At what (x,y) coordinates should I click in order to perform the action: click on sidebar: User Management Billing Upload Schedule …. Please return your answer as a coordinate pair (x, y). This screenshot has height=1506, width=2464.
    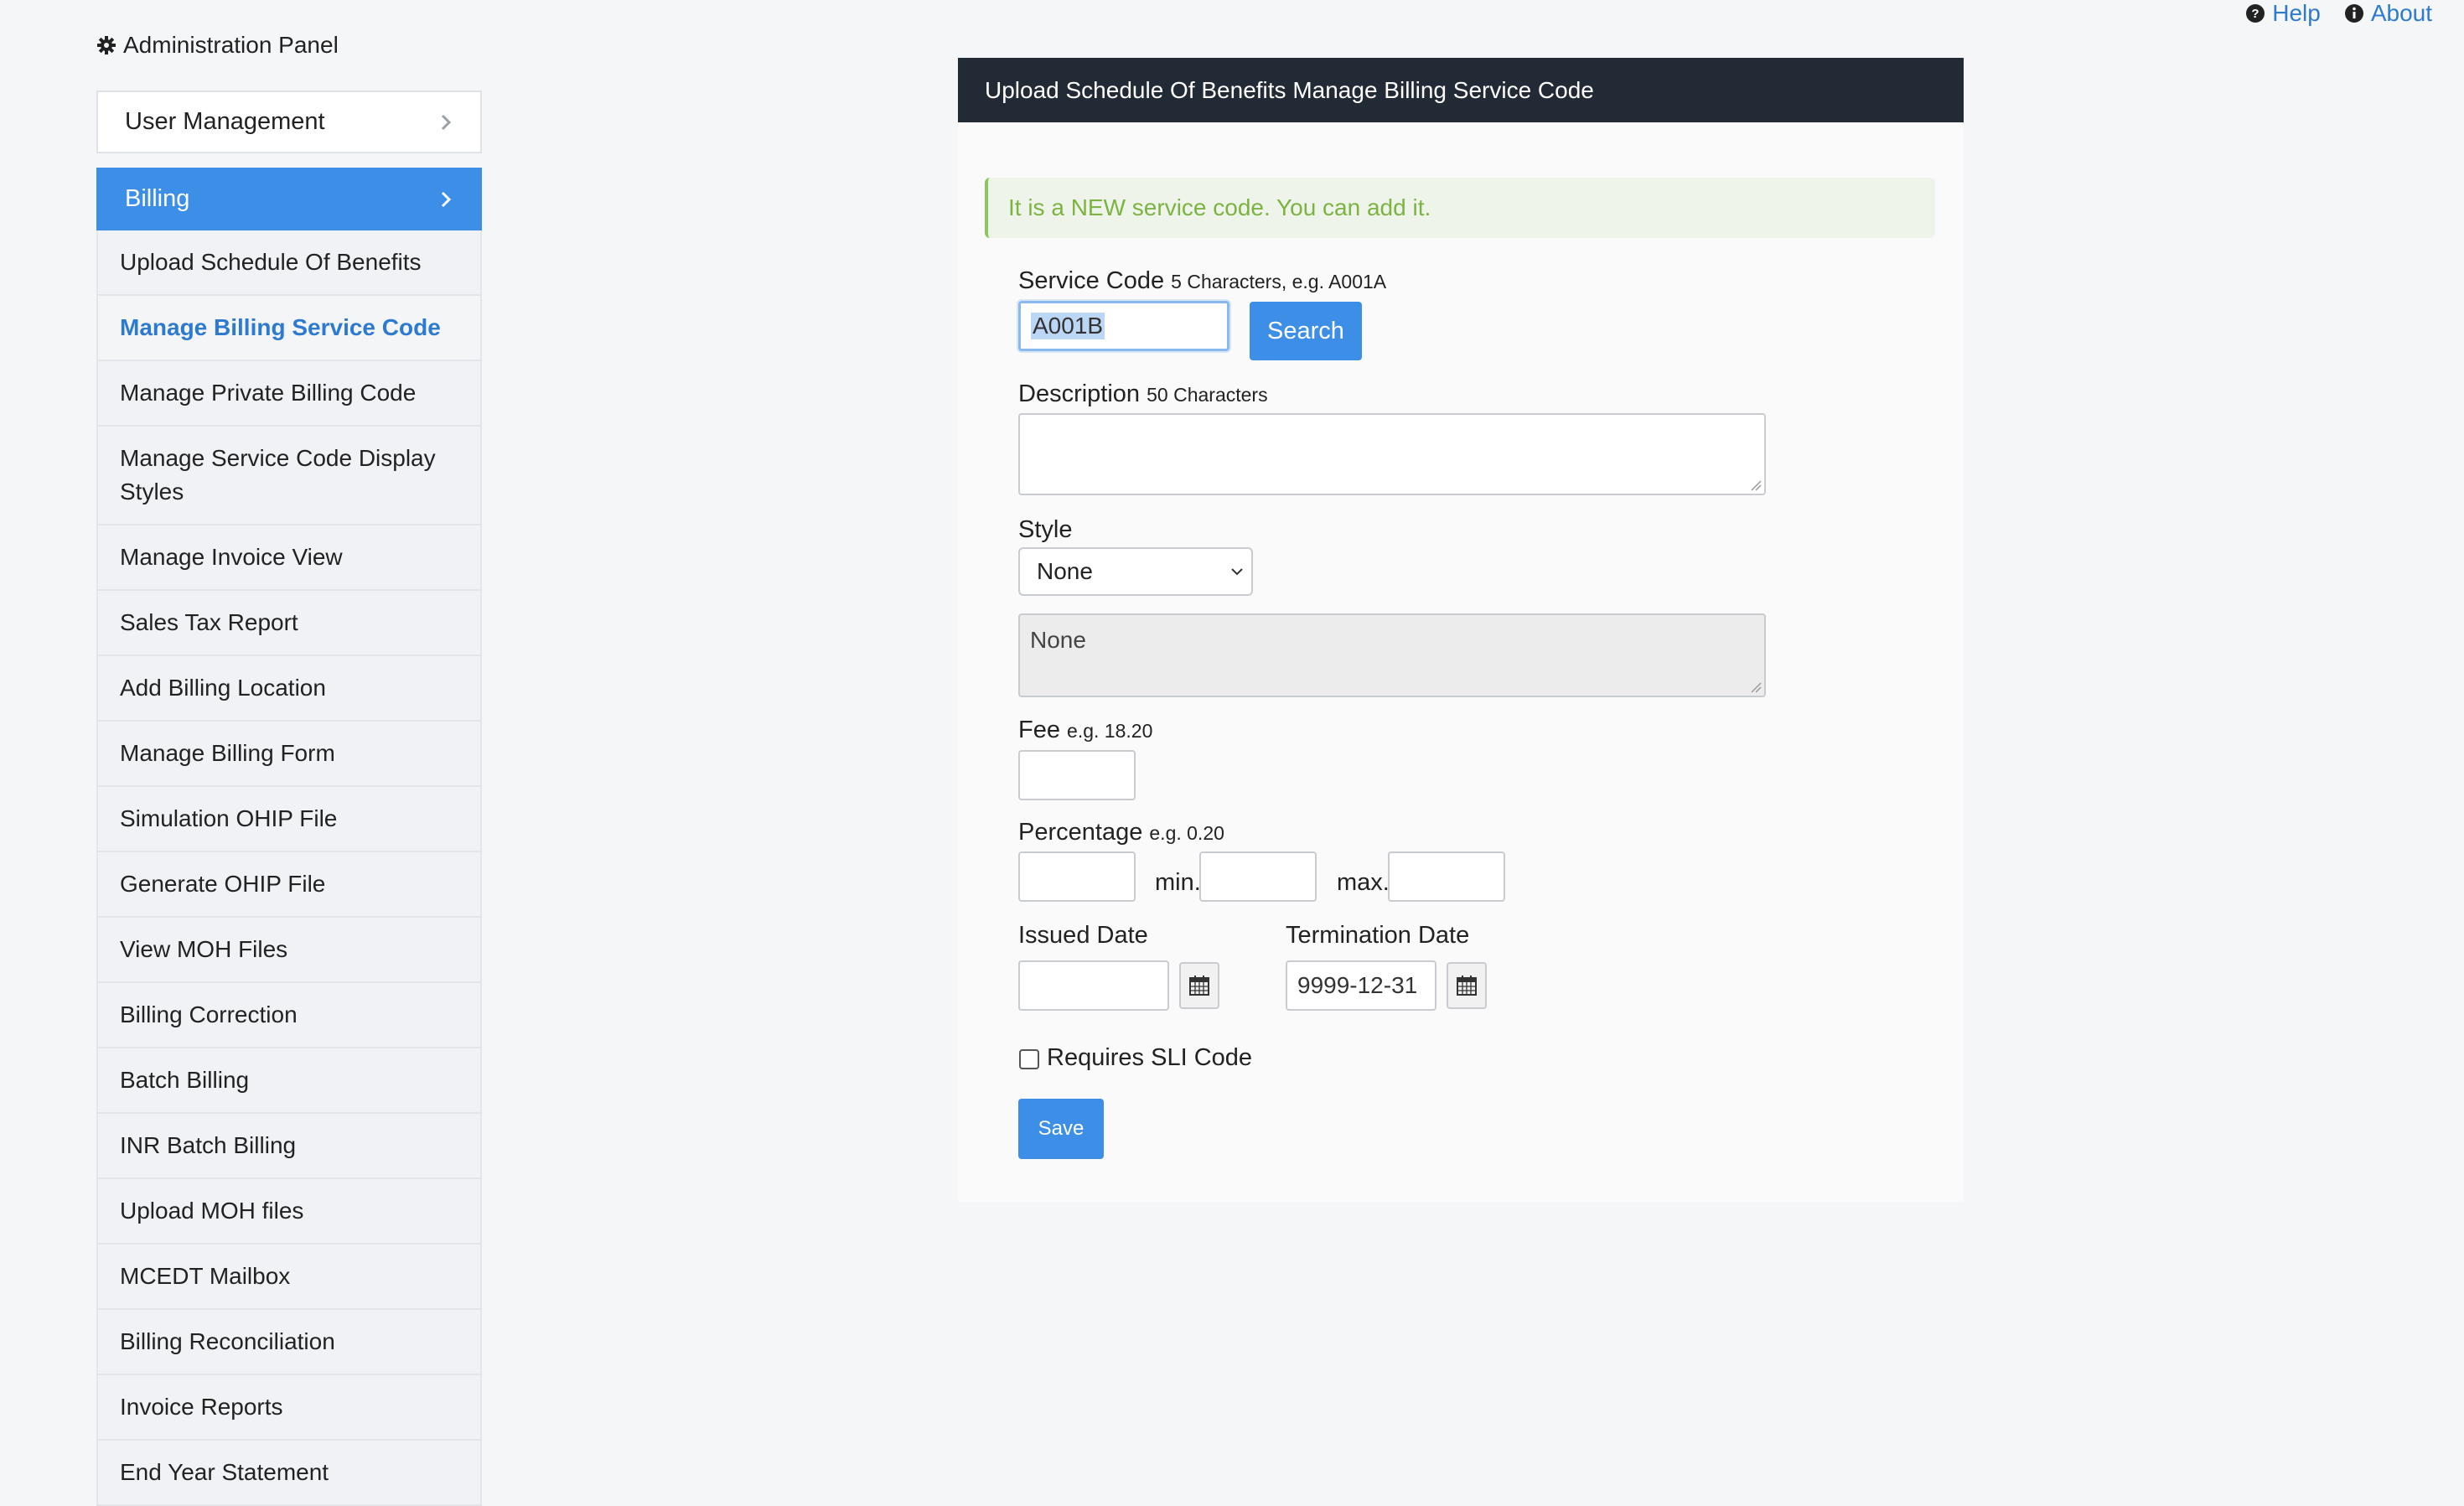
    Looking at the image, I should click on (289, 798).